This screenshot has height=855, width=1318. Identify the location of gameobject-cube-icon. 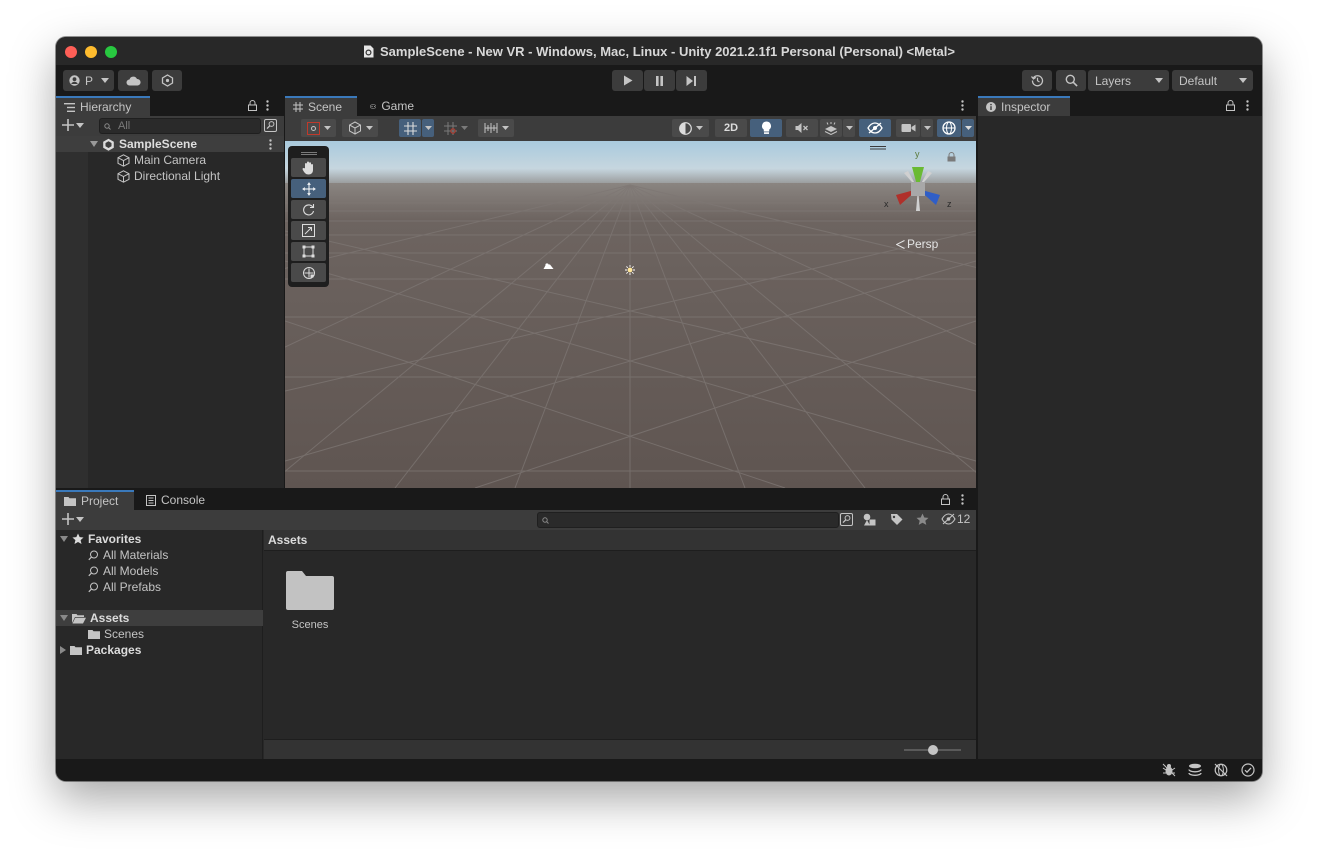
(123, 160).